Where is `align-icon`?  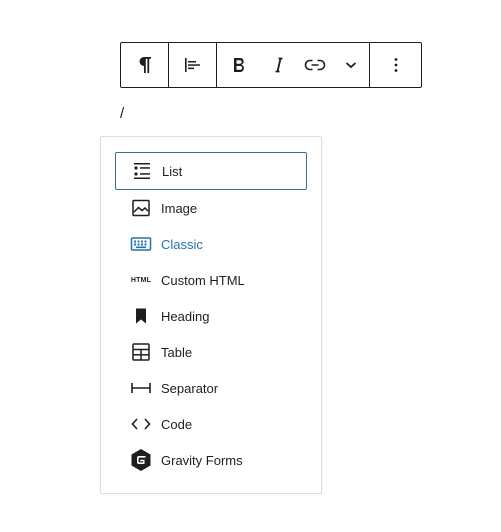 align-icon is located at coordinates (192, 65).